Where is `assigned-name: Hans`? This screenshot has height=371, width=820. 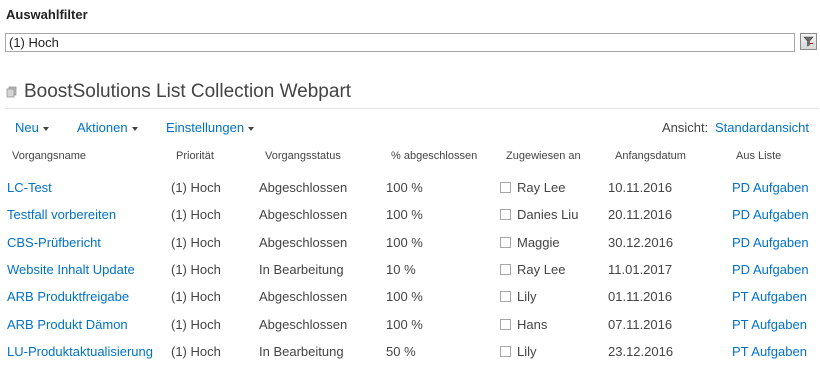
assigned-name: Hans is located at coordinates (532, 324).